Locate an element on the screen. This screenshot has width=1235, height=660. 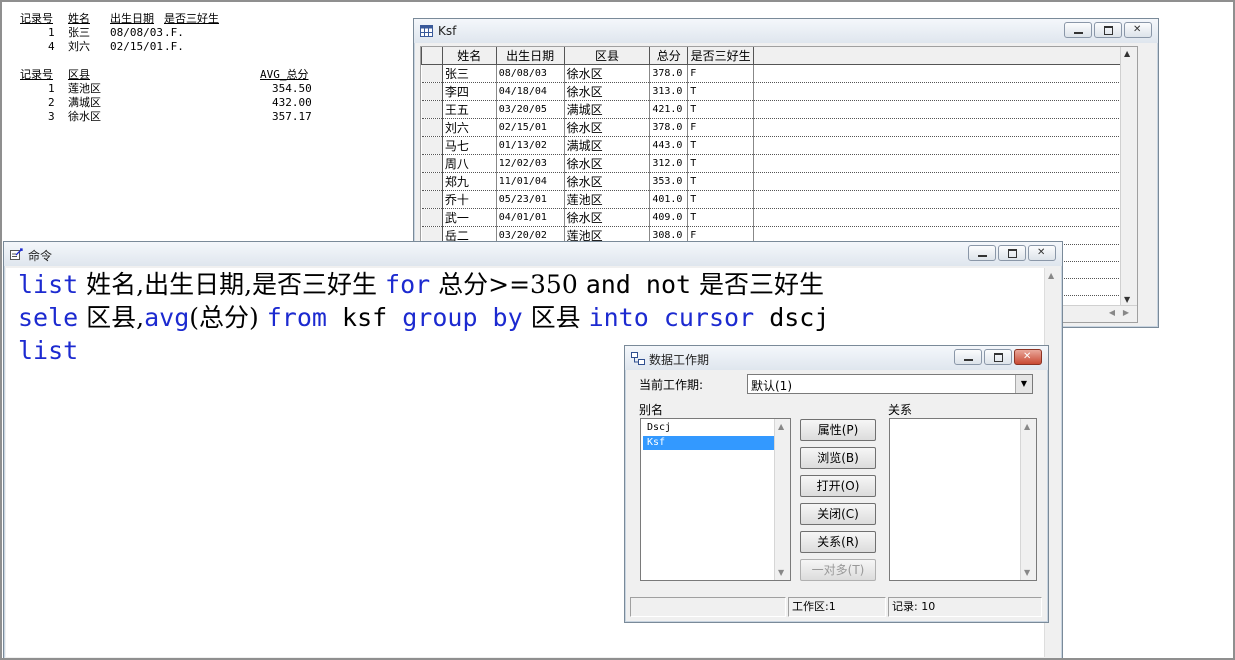
table-row: 周八 12/02/03 徐水区 312.0 T is located at coordinates (779, 163).